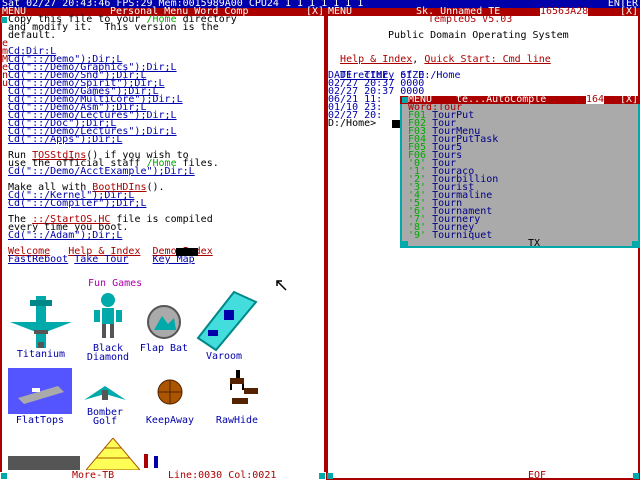 The image size is (640, 497). What do you see at coordinates (537, 475) in the screenshot?
I see `eof-indicator: EOF` at bounding box center [537, 475].